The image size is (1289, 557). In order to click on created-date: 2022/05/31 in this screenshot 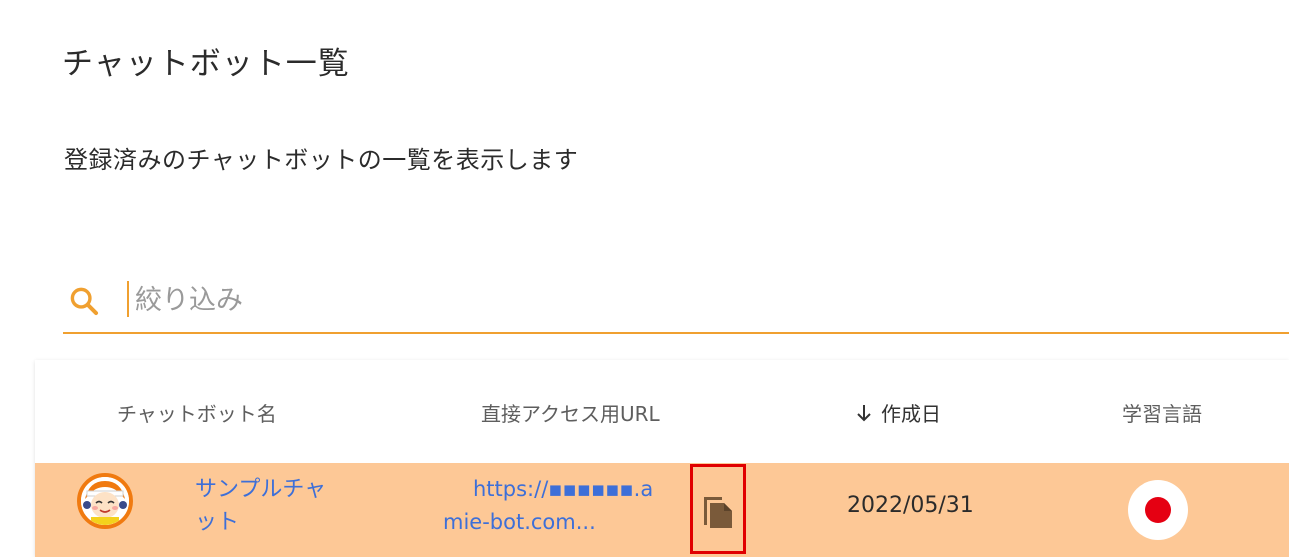, I will do `click(910, 505)`.